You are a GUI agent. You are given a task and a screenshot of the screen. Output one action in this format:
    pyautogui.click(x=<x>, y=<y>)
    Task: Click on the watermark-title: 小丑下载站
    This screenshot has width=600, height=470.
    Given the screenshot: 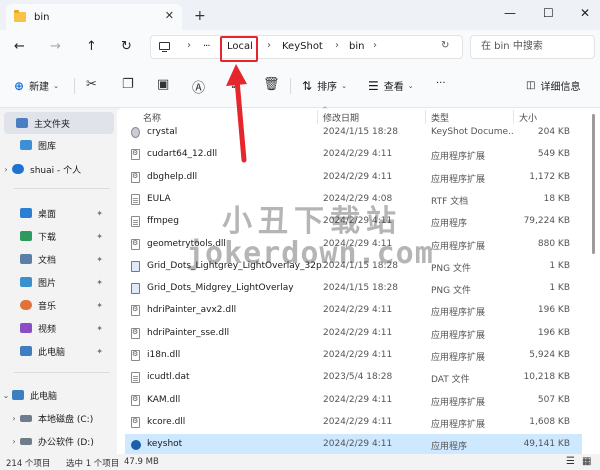 What is the action you would take?
    pyautogui.click(x=312, y=221)
    